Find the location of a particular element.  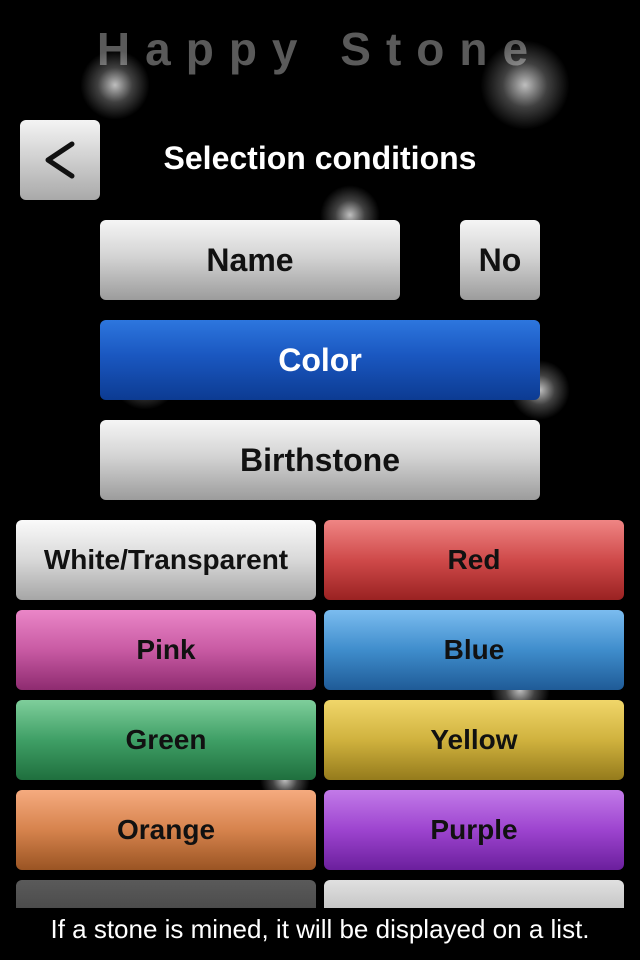

color-green-button: Green is located at coordinates (166, 740).